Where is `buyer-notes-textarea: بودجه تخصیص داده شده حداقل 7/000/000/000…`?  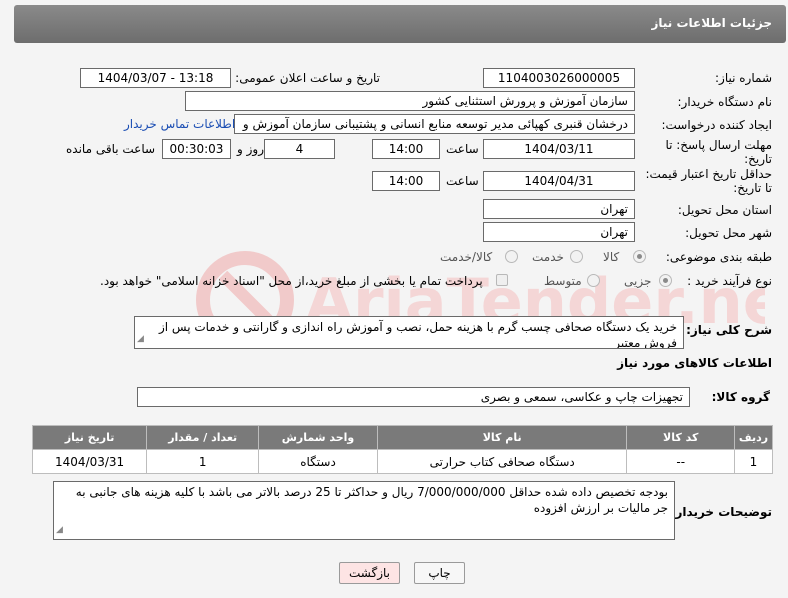 buyer-notes-textarea: بودجه تخصیص داده شده حداقل 7/000/000/000… is located at coordinates (364, 510).